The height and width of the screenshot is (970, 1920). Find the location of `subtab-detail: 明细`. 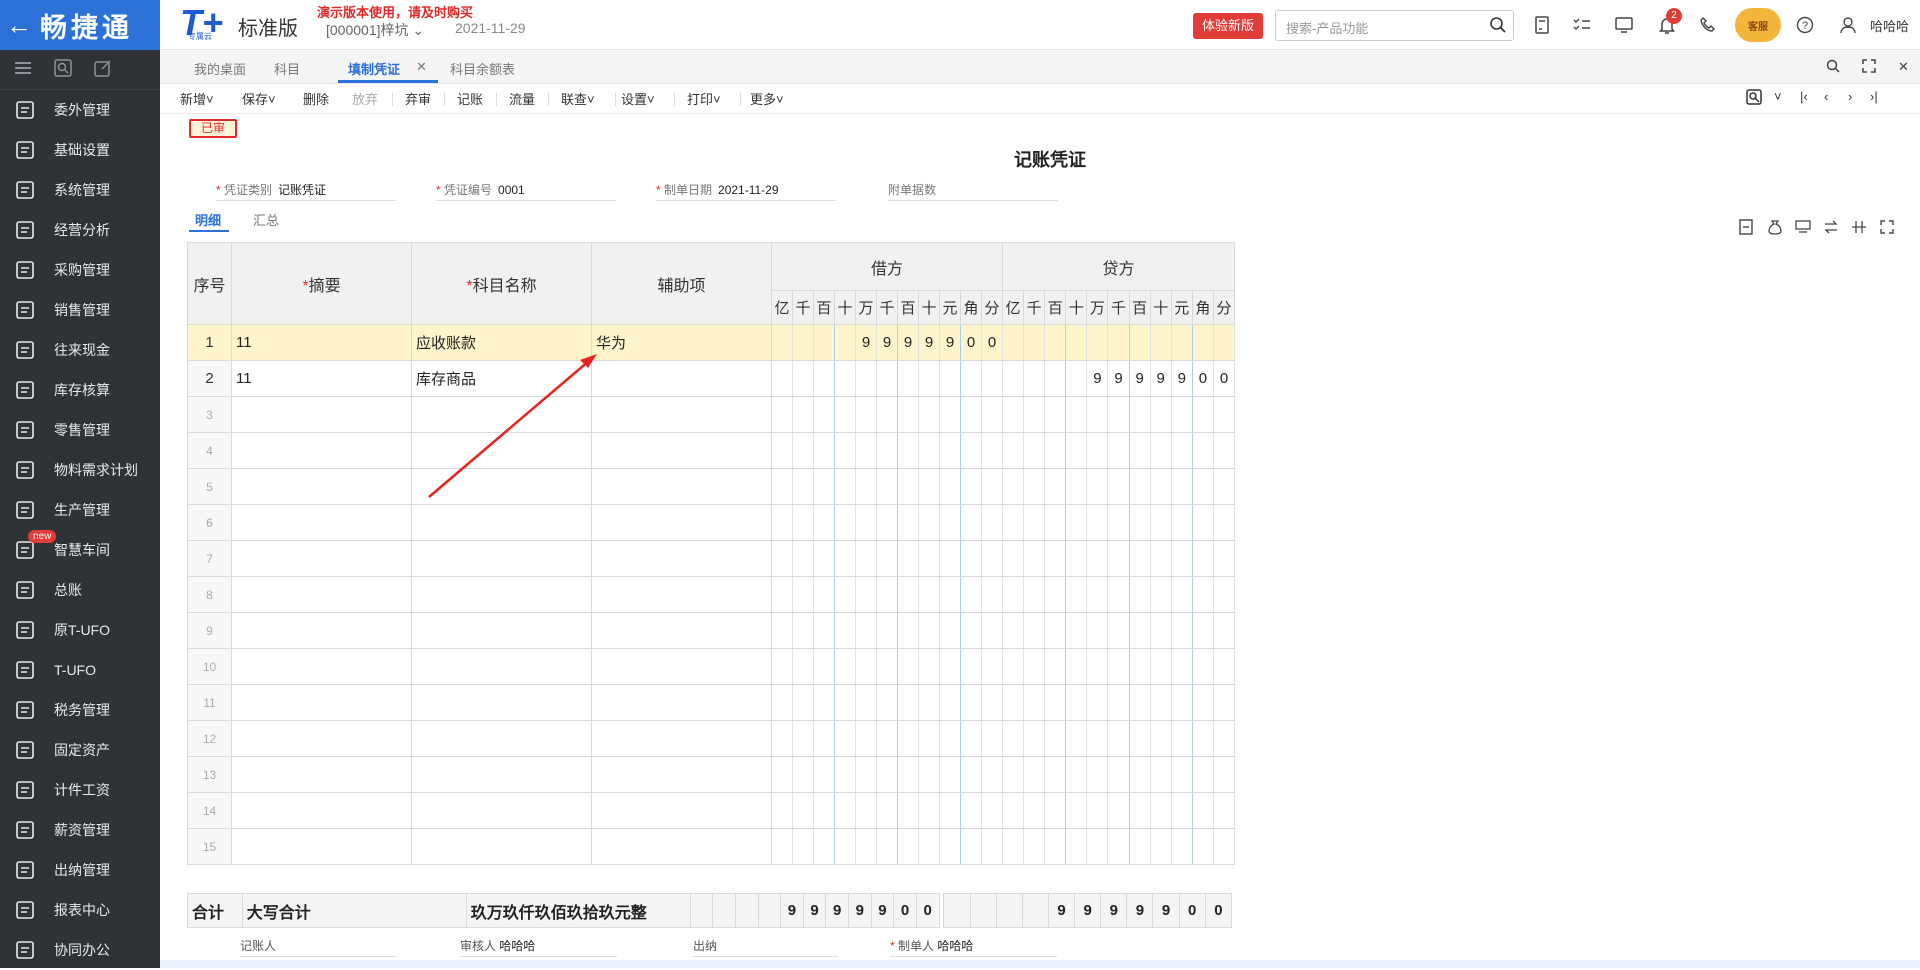

subtab-detail: 明细 is located at coordinates (208, 219).